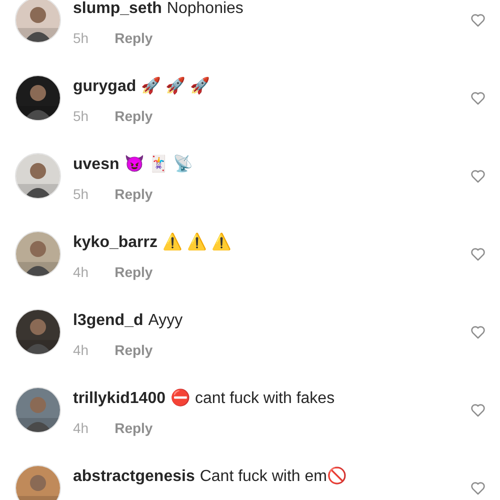  I want to click on comment-text: abstractgenesis Cant fuck with em🚫, so click(210, 477).